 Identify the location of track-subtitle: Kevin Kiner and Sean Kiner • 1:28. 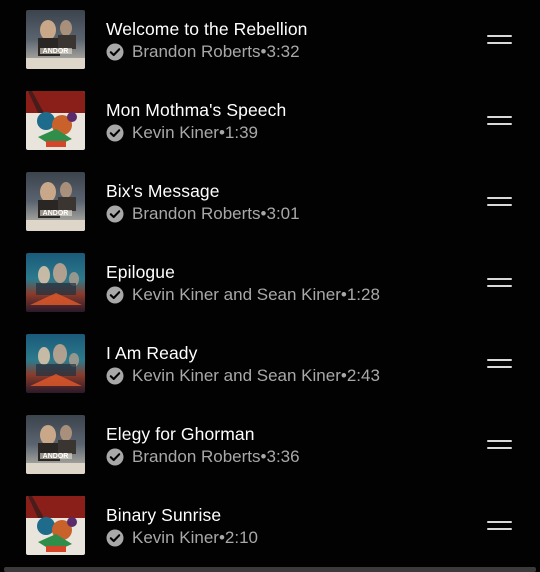
(243, 295).